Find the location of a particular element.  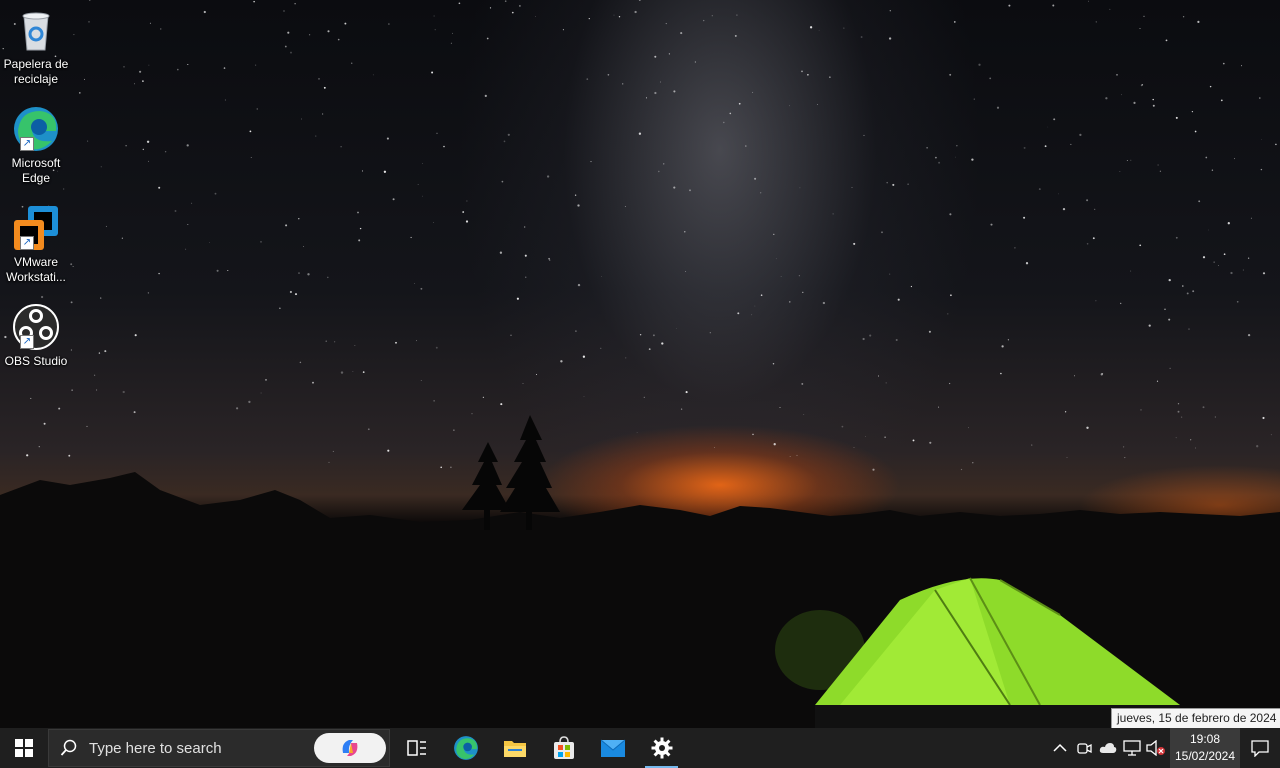

chevron-up-icon is located at coordinates (1060, 747).